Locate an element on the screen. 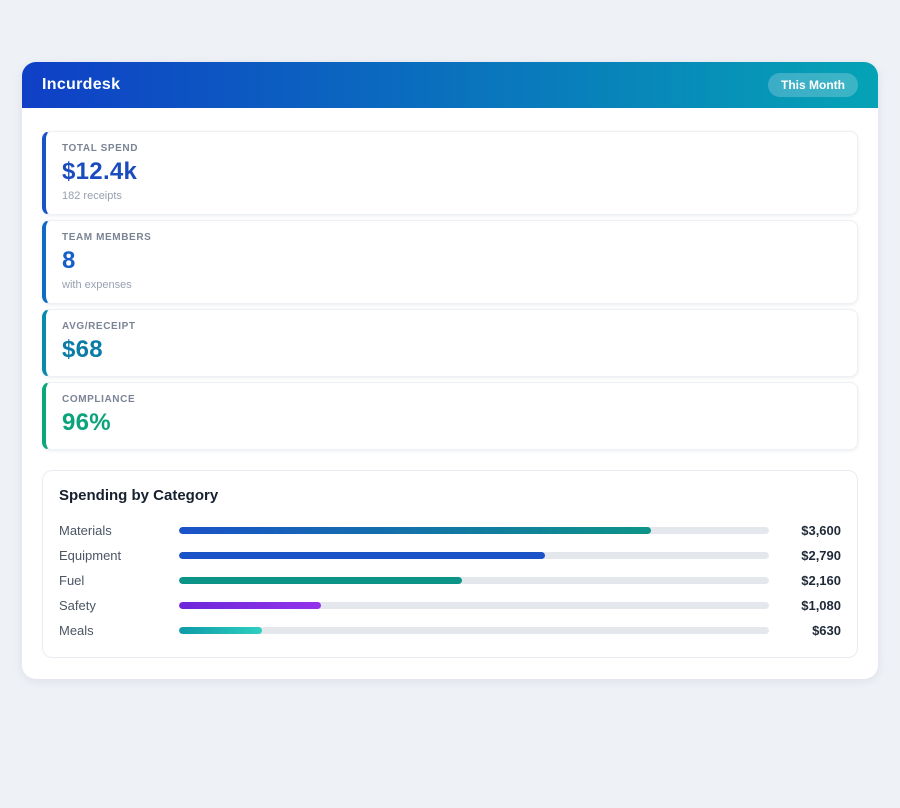 Image resolution: width=900 pixels, height=808 pixels. spending-title: Spending by Category is located at coordinates (139, 495).